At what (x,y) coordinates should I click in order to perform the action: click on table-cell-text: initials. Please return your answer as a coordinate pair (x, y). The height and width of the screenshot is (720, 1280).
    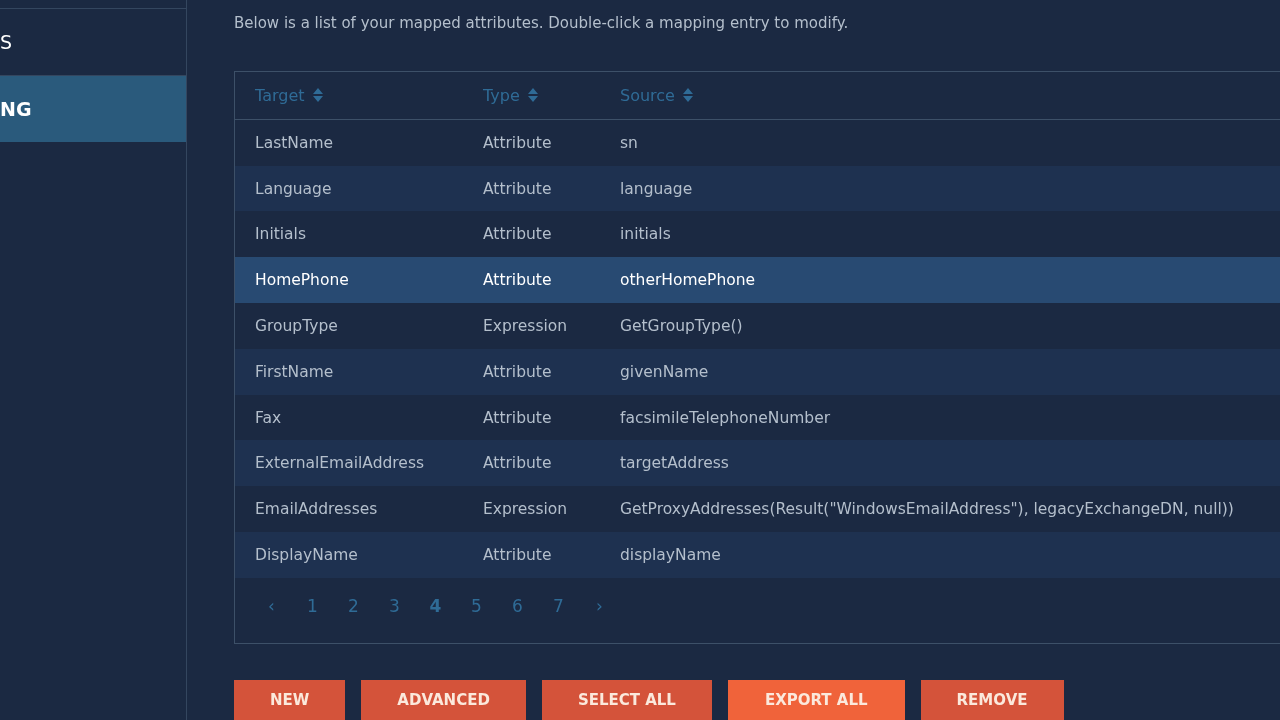
    Looking at the image, I should click on (646, 234).